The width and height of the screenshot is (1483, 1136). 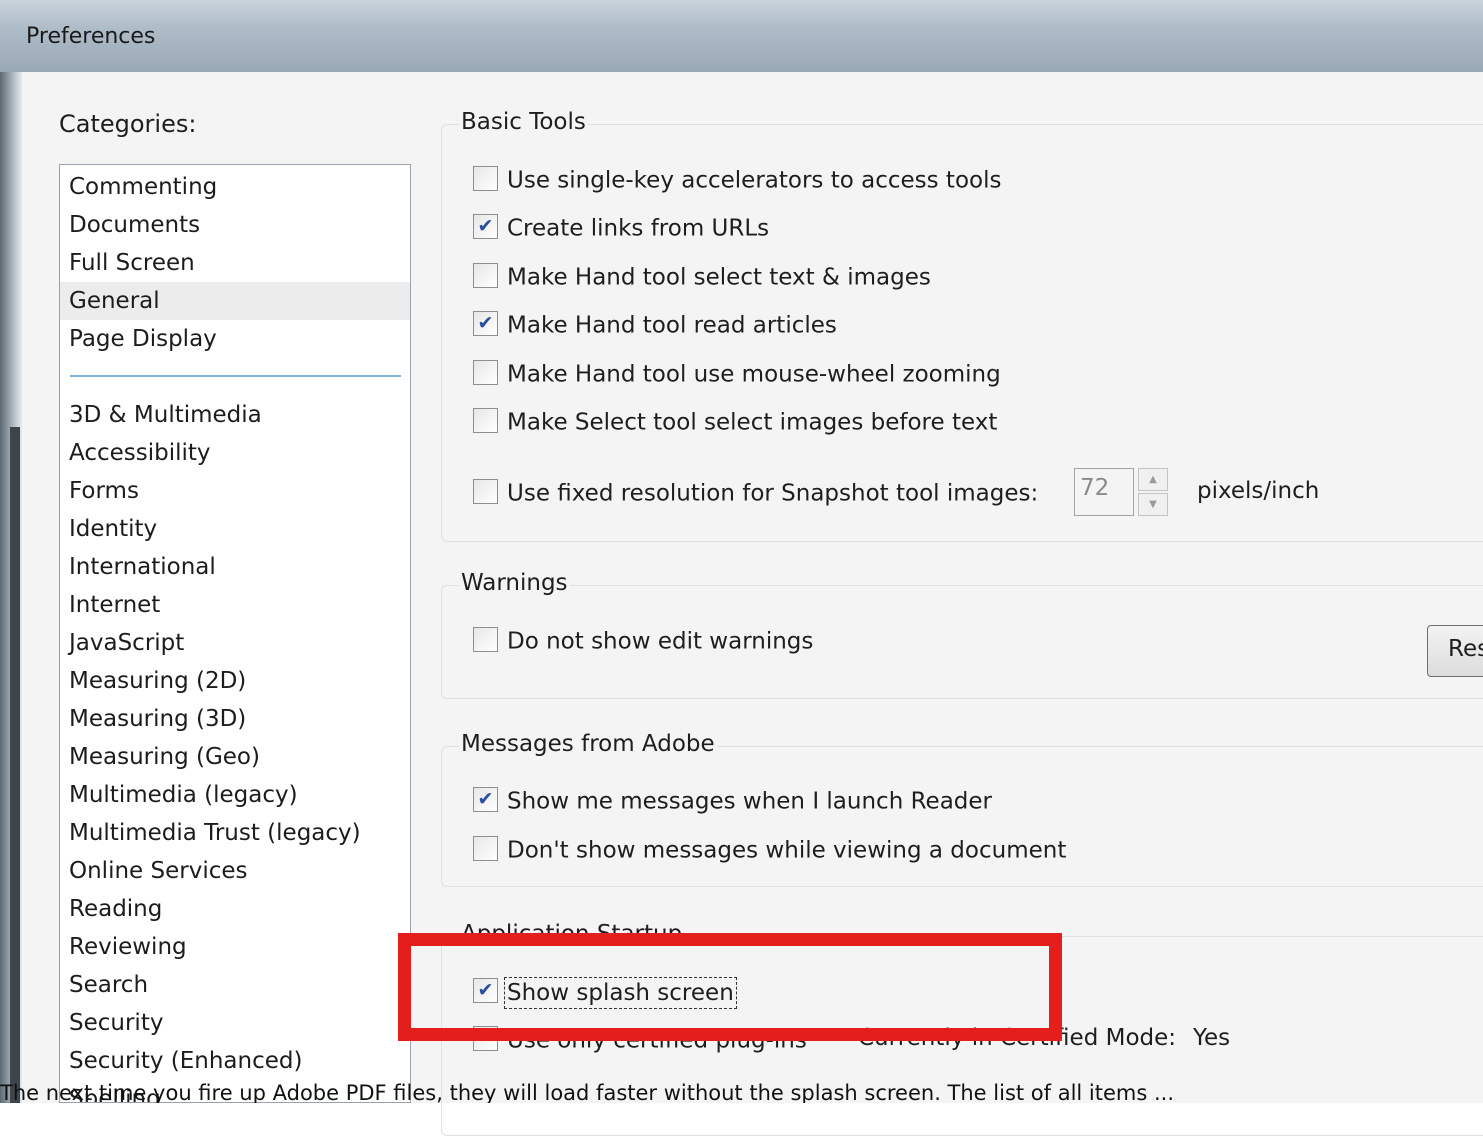 What do you see at coordinates (732, 801) in the screenshot?
I see `option-show-launch-messages: ✔ Show me messages when I launch Reader` at bounding box center [732, 801].